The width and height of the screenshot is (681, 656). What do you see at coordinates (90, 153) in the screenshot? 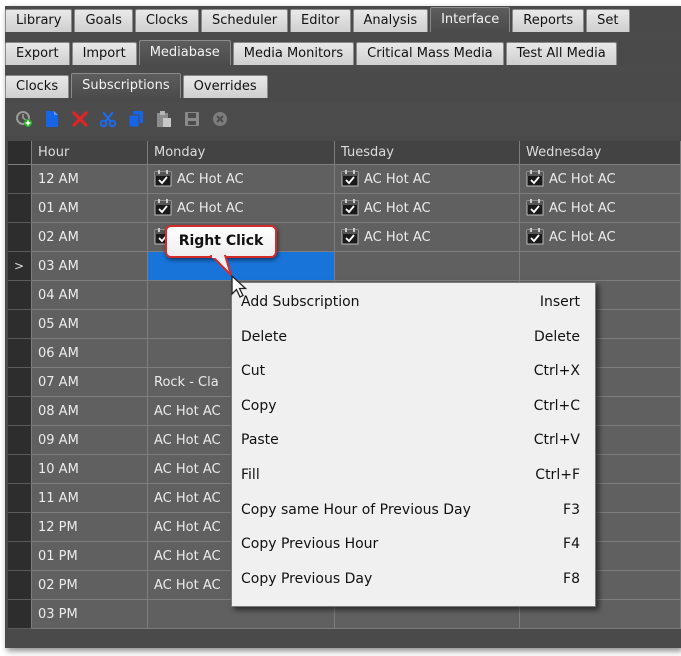
I see `column-header-hour: Hour` at bounding box center [90, 153].